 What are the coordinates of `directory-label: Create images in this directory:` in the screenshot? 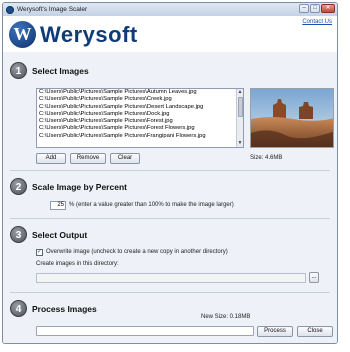 It's located at (77, 264).